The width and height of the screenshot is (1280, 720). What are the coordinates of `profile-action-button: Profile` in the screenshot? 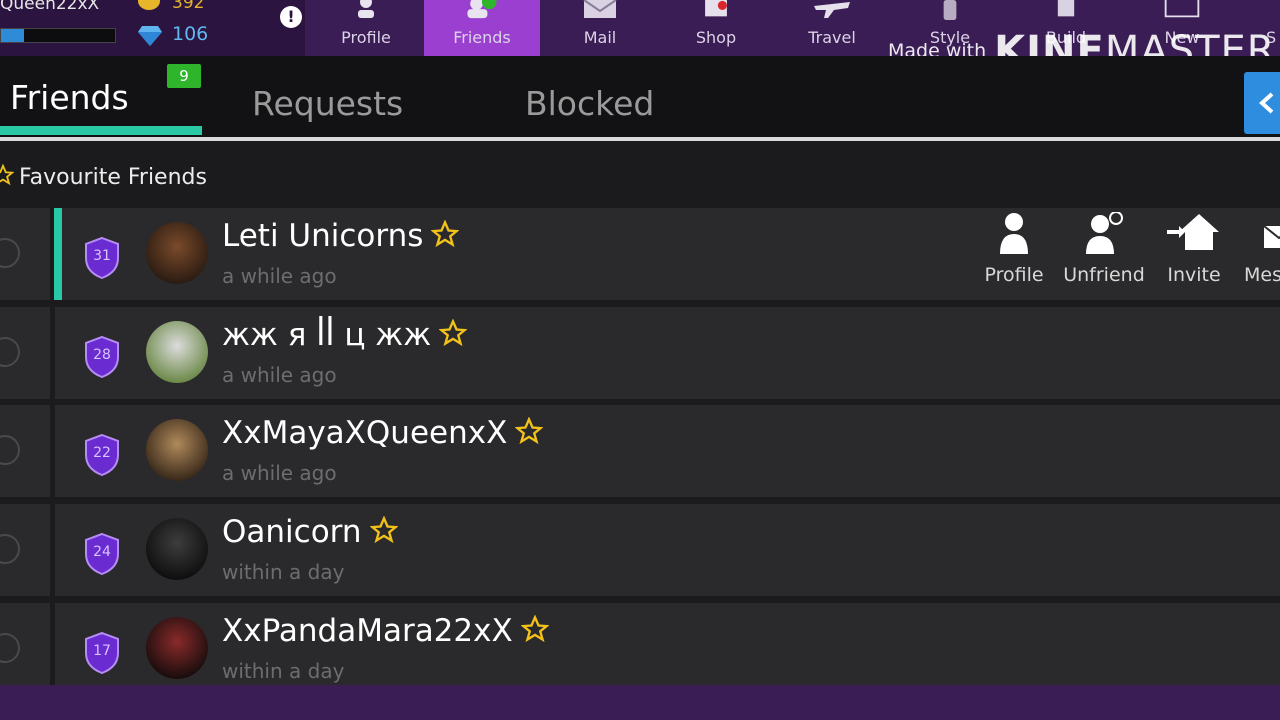 It's located at (1014, 253).